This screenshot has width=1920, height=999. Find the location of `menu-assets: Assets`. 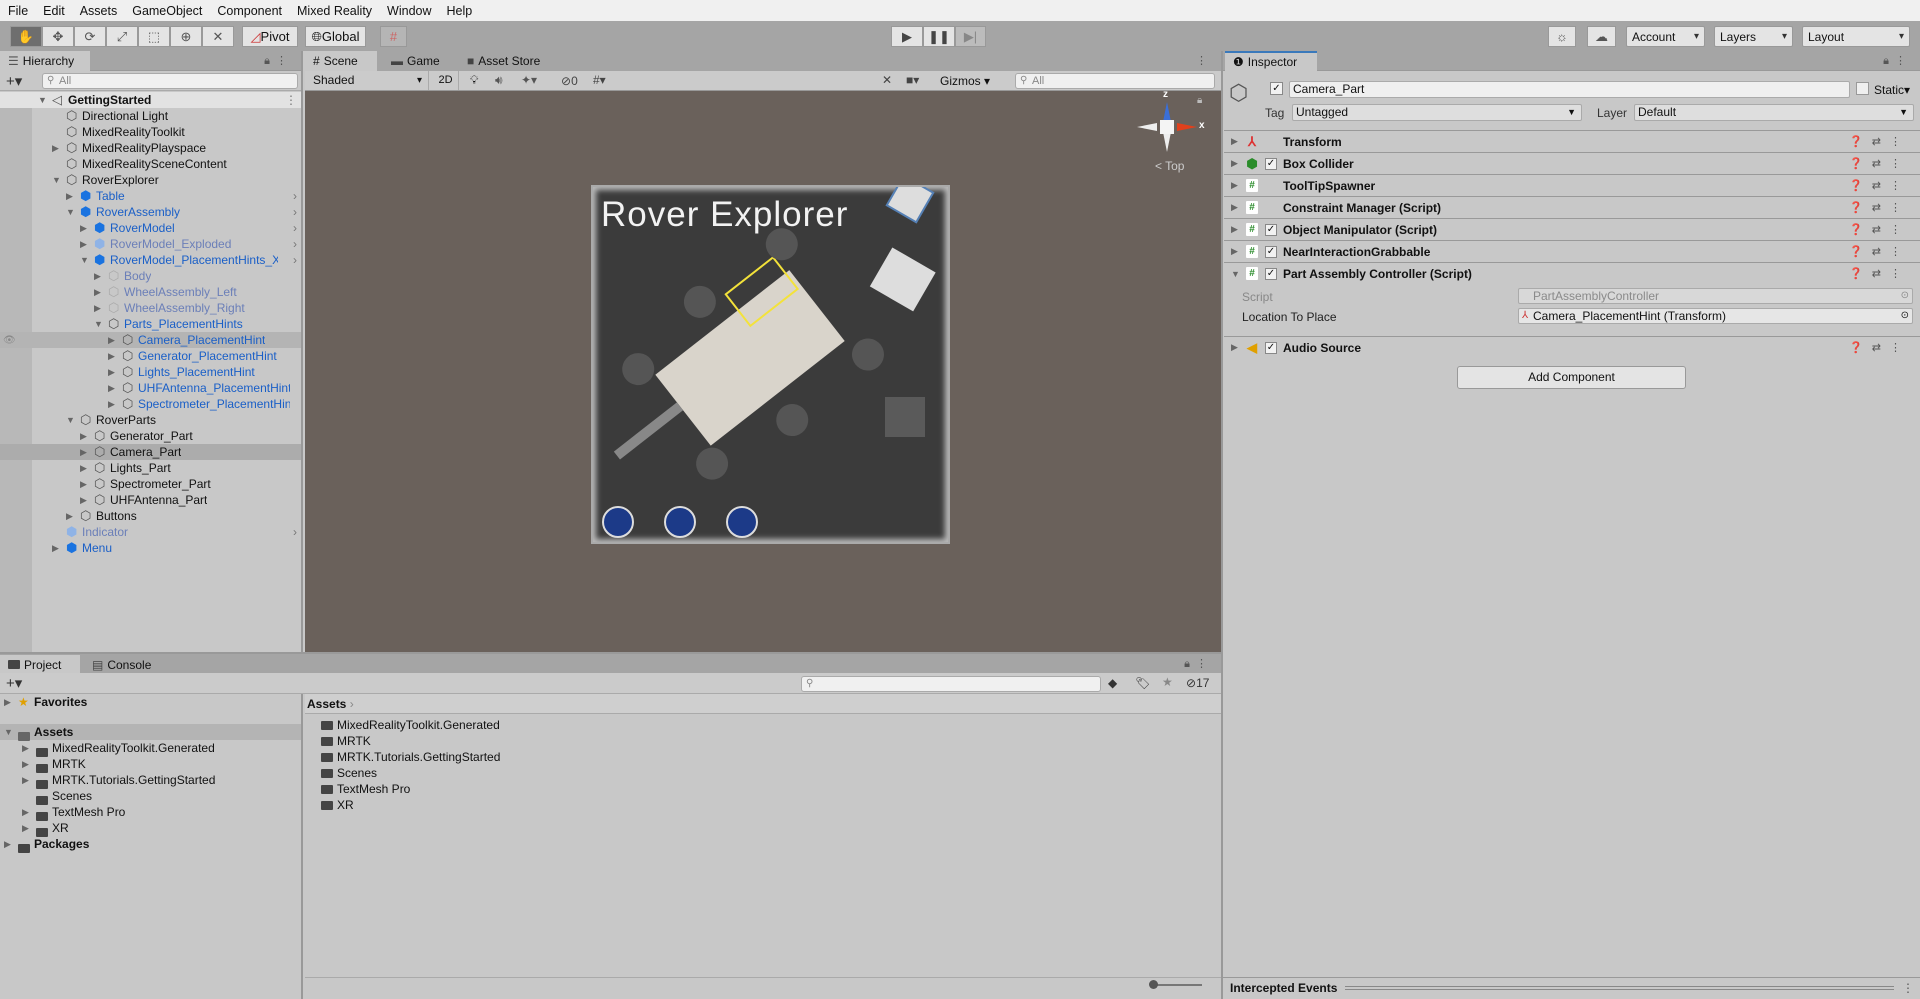

menu-assets: Assets is located at coordinates (99, 11).